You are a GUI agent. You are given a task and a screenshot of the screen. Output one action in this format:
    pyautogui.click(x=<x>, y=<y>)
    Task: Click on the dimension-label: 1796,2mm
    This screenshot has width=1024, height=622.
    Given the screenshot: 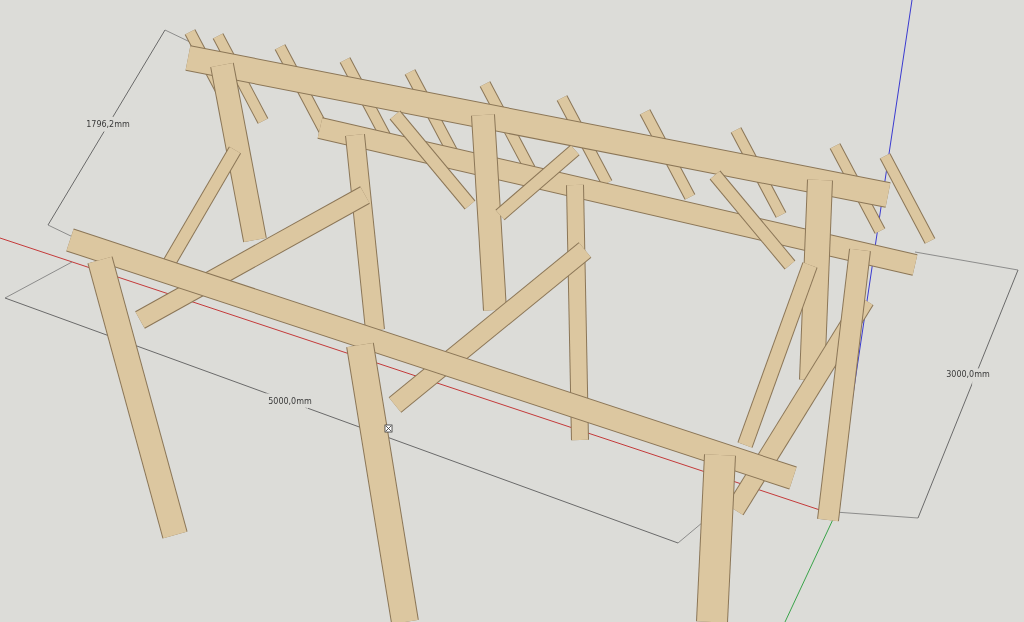 What is the action you would take?
    pyautogui.click(x=108, y=124)
    